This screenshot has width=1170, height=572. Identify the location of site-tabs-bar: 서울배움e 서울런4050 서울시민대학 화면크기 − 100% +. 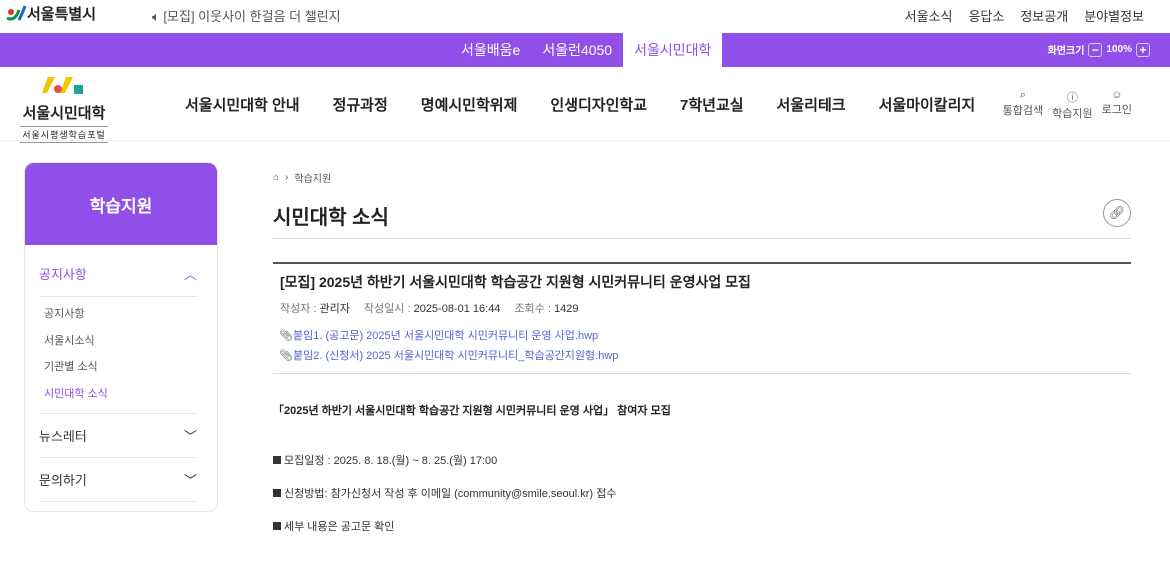
(585, 50).